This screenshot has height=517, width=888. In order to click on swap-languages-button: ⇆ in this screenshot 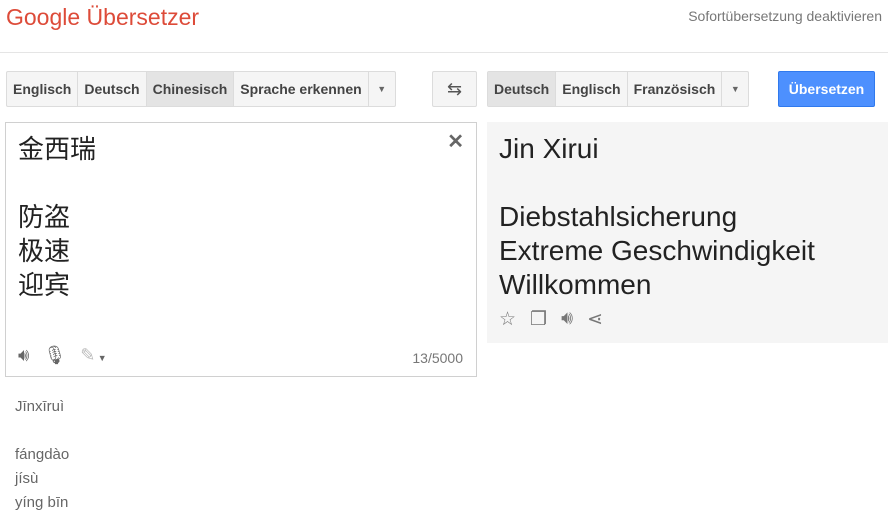, I will do `click(454, 89)`.